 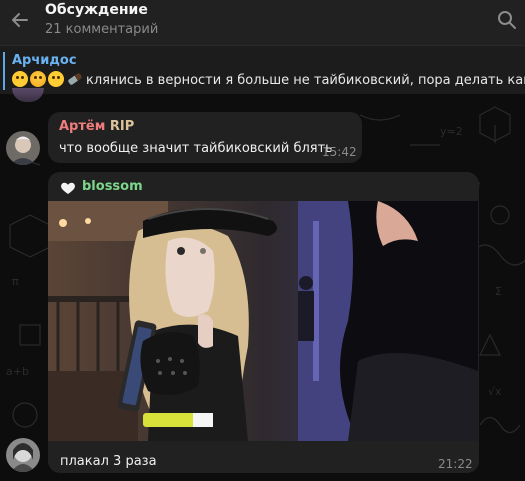 What do you see at coordinates (23, 455) in the screenshot?
I see `avatar-blossom` at bounding box center [23, 455].